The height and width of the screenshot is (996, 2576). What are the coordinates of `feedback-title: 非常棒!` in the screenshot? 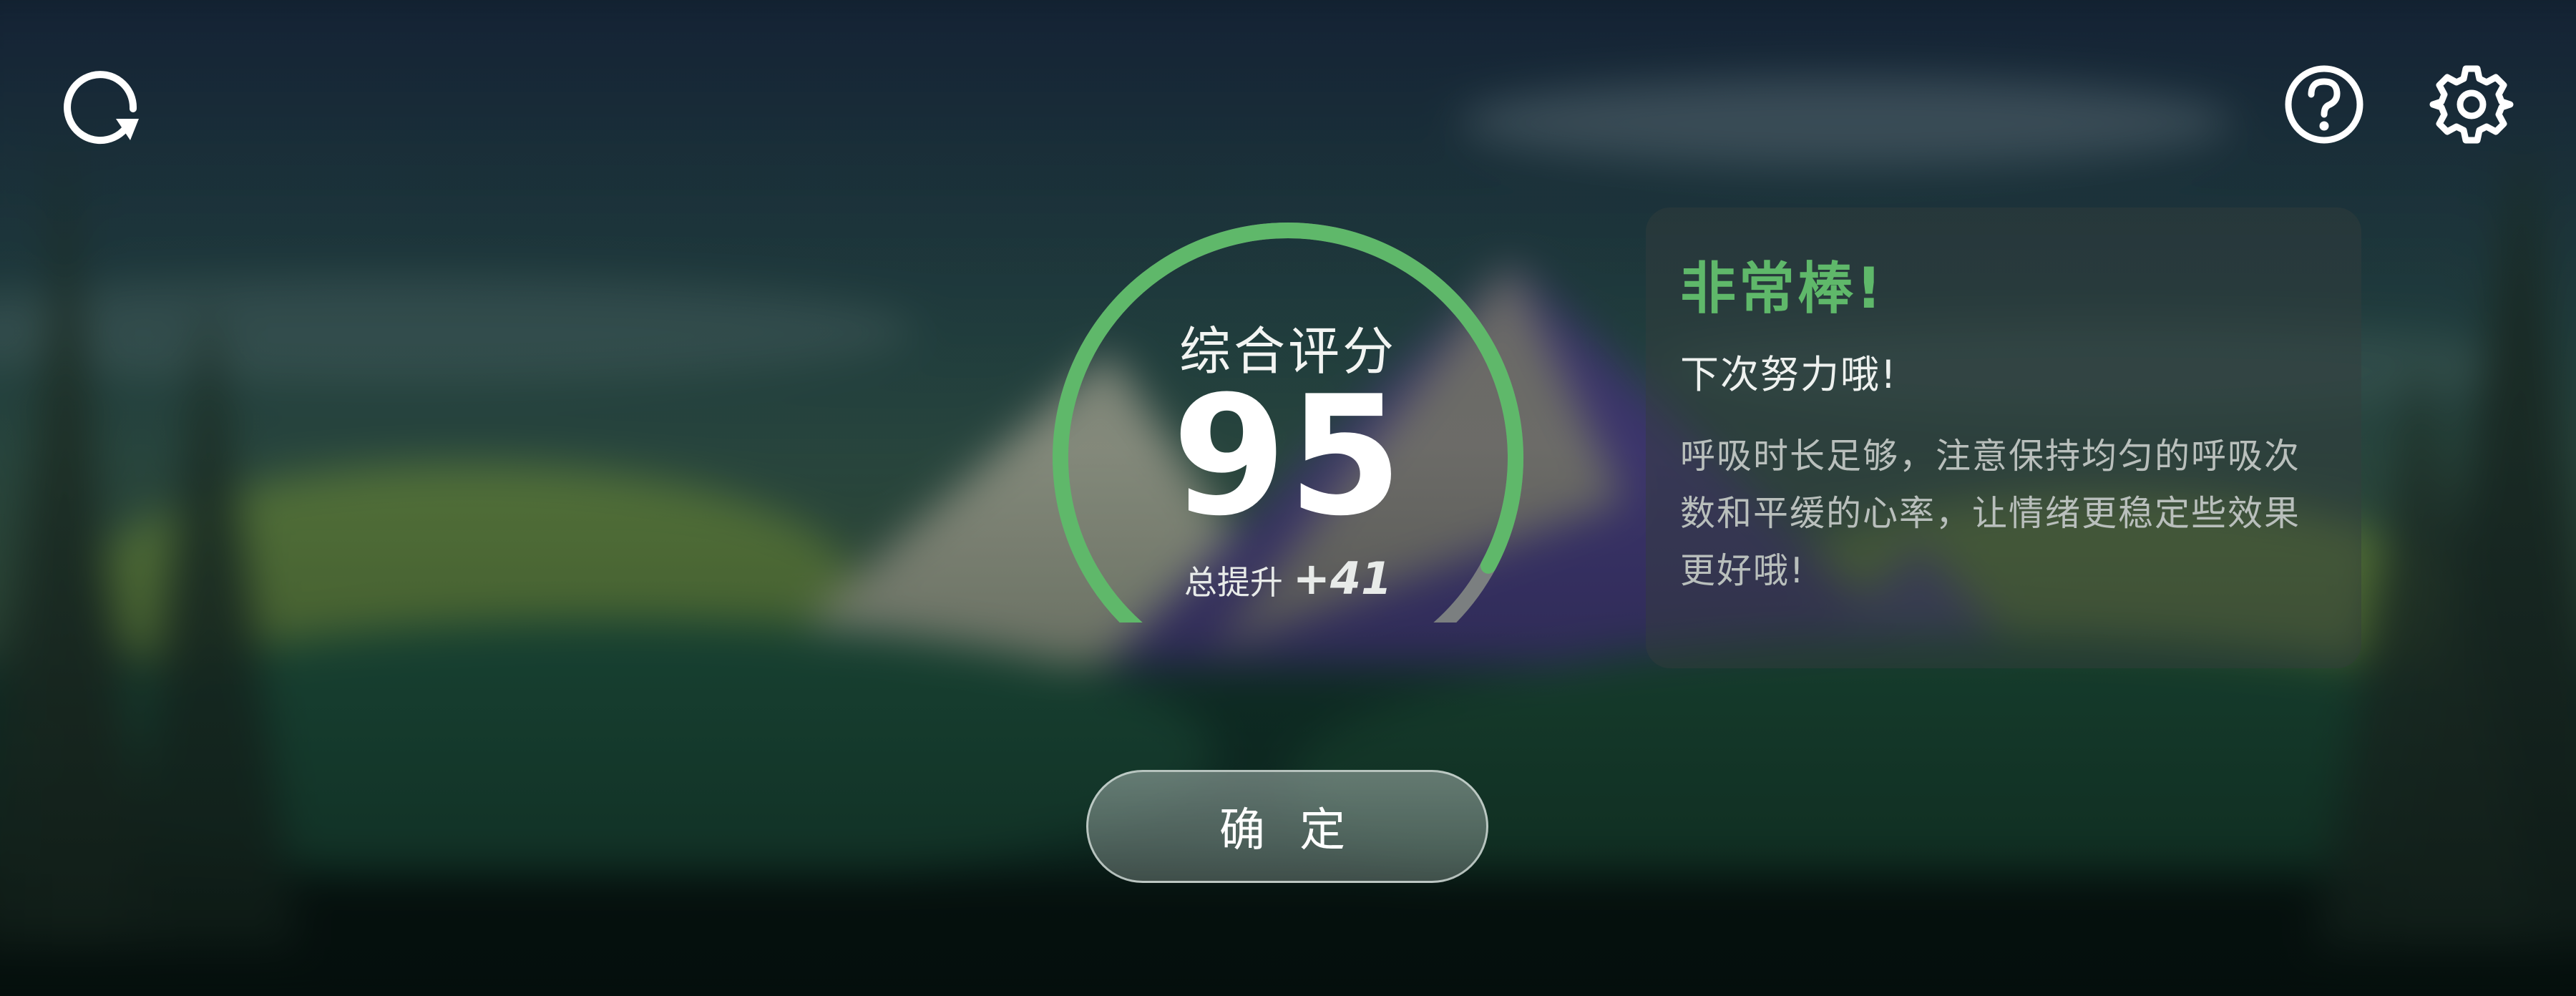 It's located at (1782, 289).